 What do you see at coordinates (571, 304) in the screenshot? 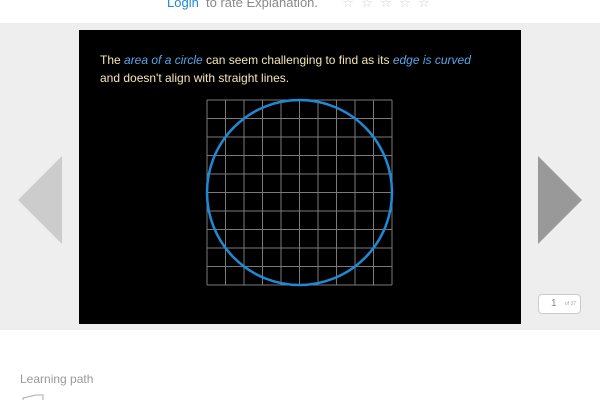
I see `page-total: of 37` at bounding box center [571, 304].